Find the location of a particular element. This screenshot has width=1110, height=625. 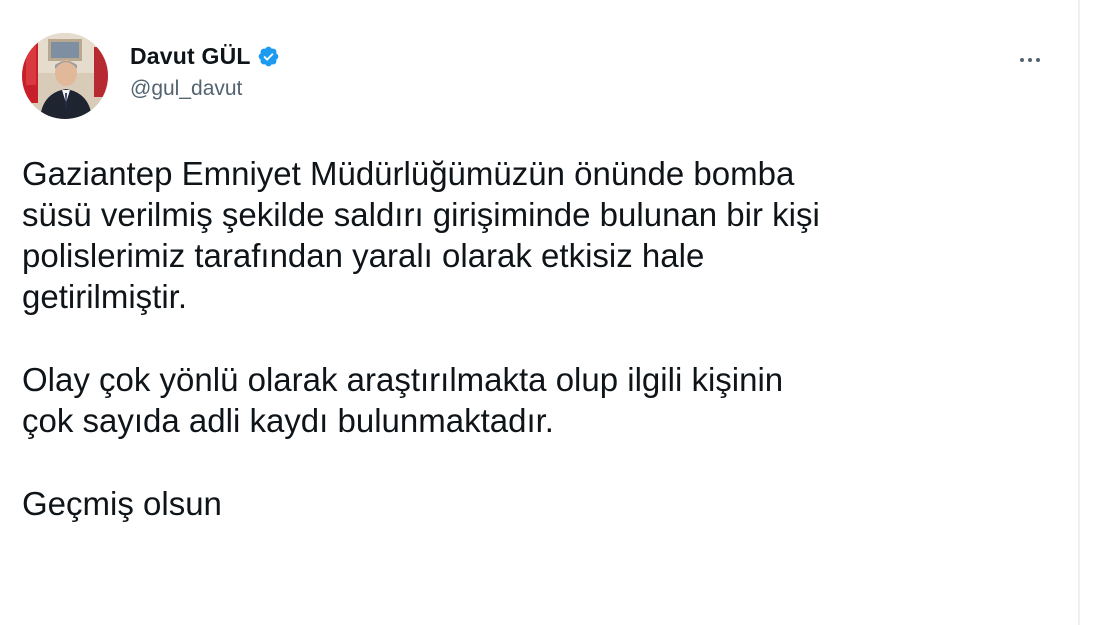

tweet-paragraph: Geçmiş olsun is located at coordinates (122, 503).